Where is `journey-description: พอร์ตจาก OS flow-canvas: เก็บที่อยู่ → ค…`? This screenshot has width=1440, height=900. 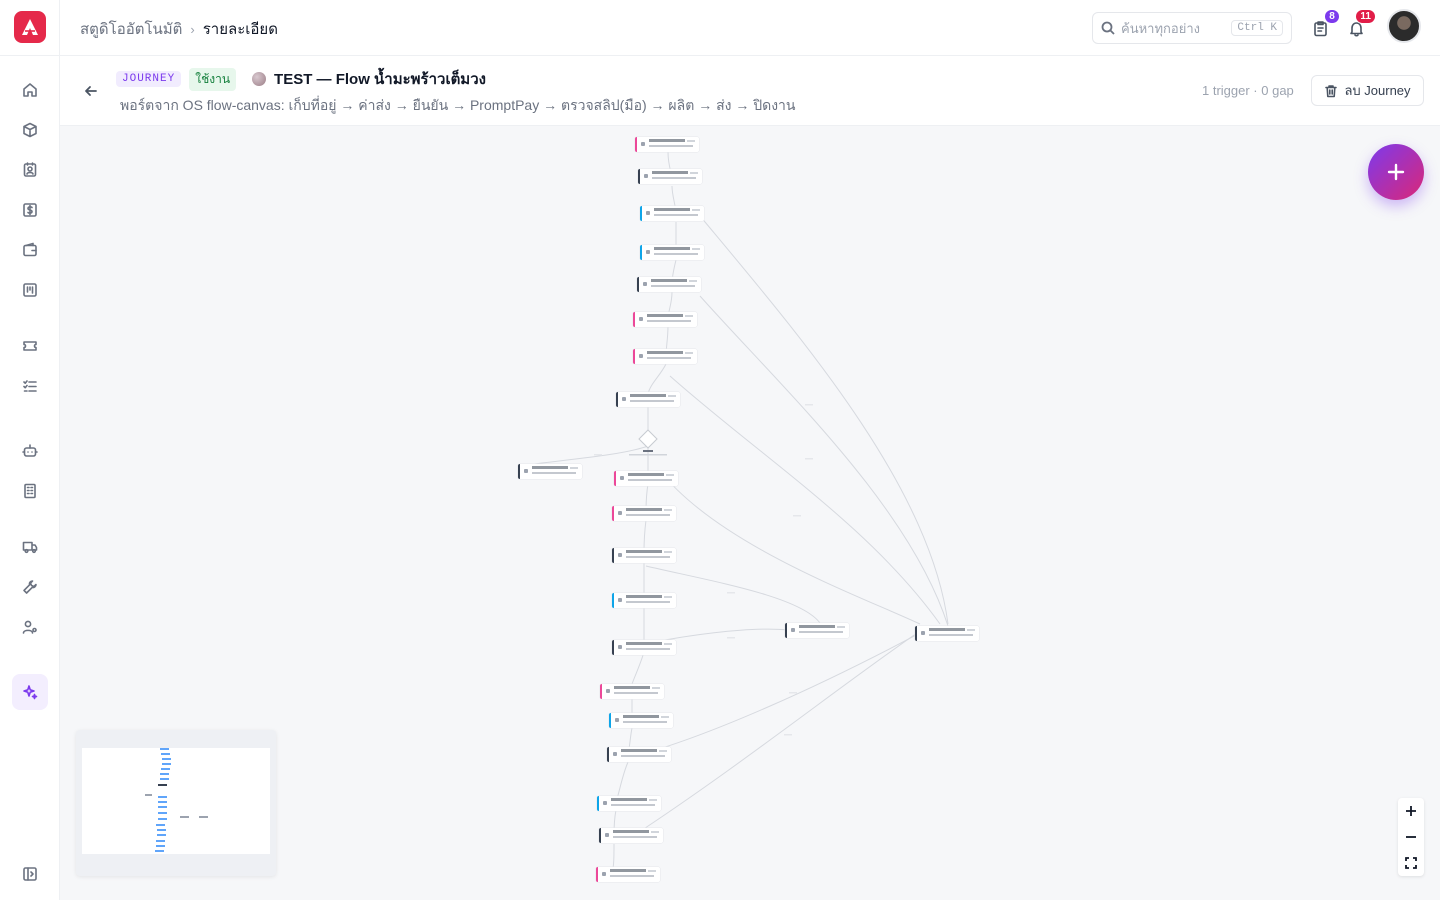
journey-description: พอร์ตจาก OS flow-canvas: เก็บที่อยู่ → ค… is located at coordinates (458, 105).